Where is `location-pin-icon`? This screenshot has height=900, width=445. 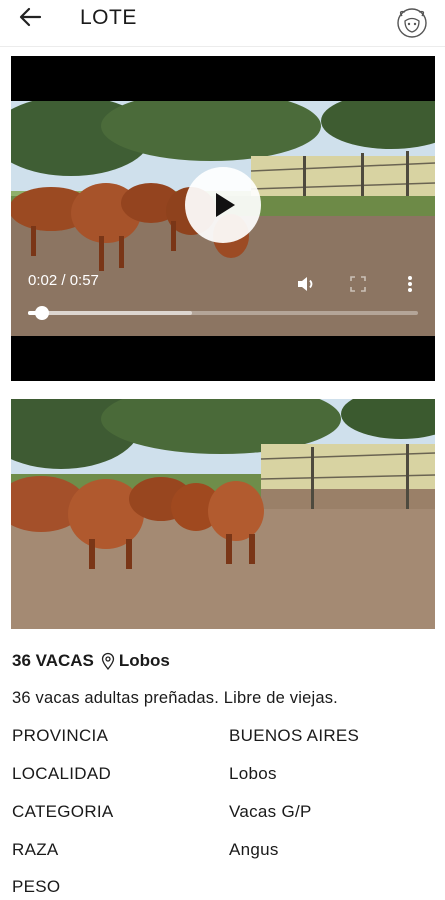
location-pin-icon is located at coordinates (108, 661).